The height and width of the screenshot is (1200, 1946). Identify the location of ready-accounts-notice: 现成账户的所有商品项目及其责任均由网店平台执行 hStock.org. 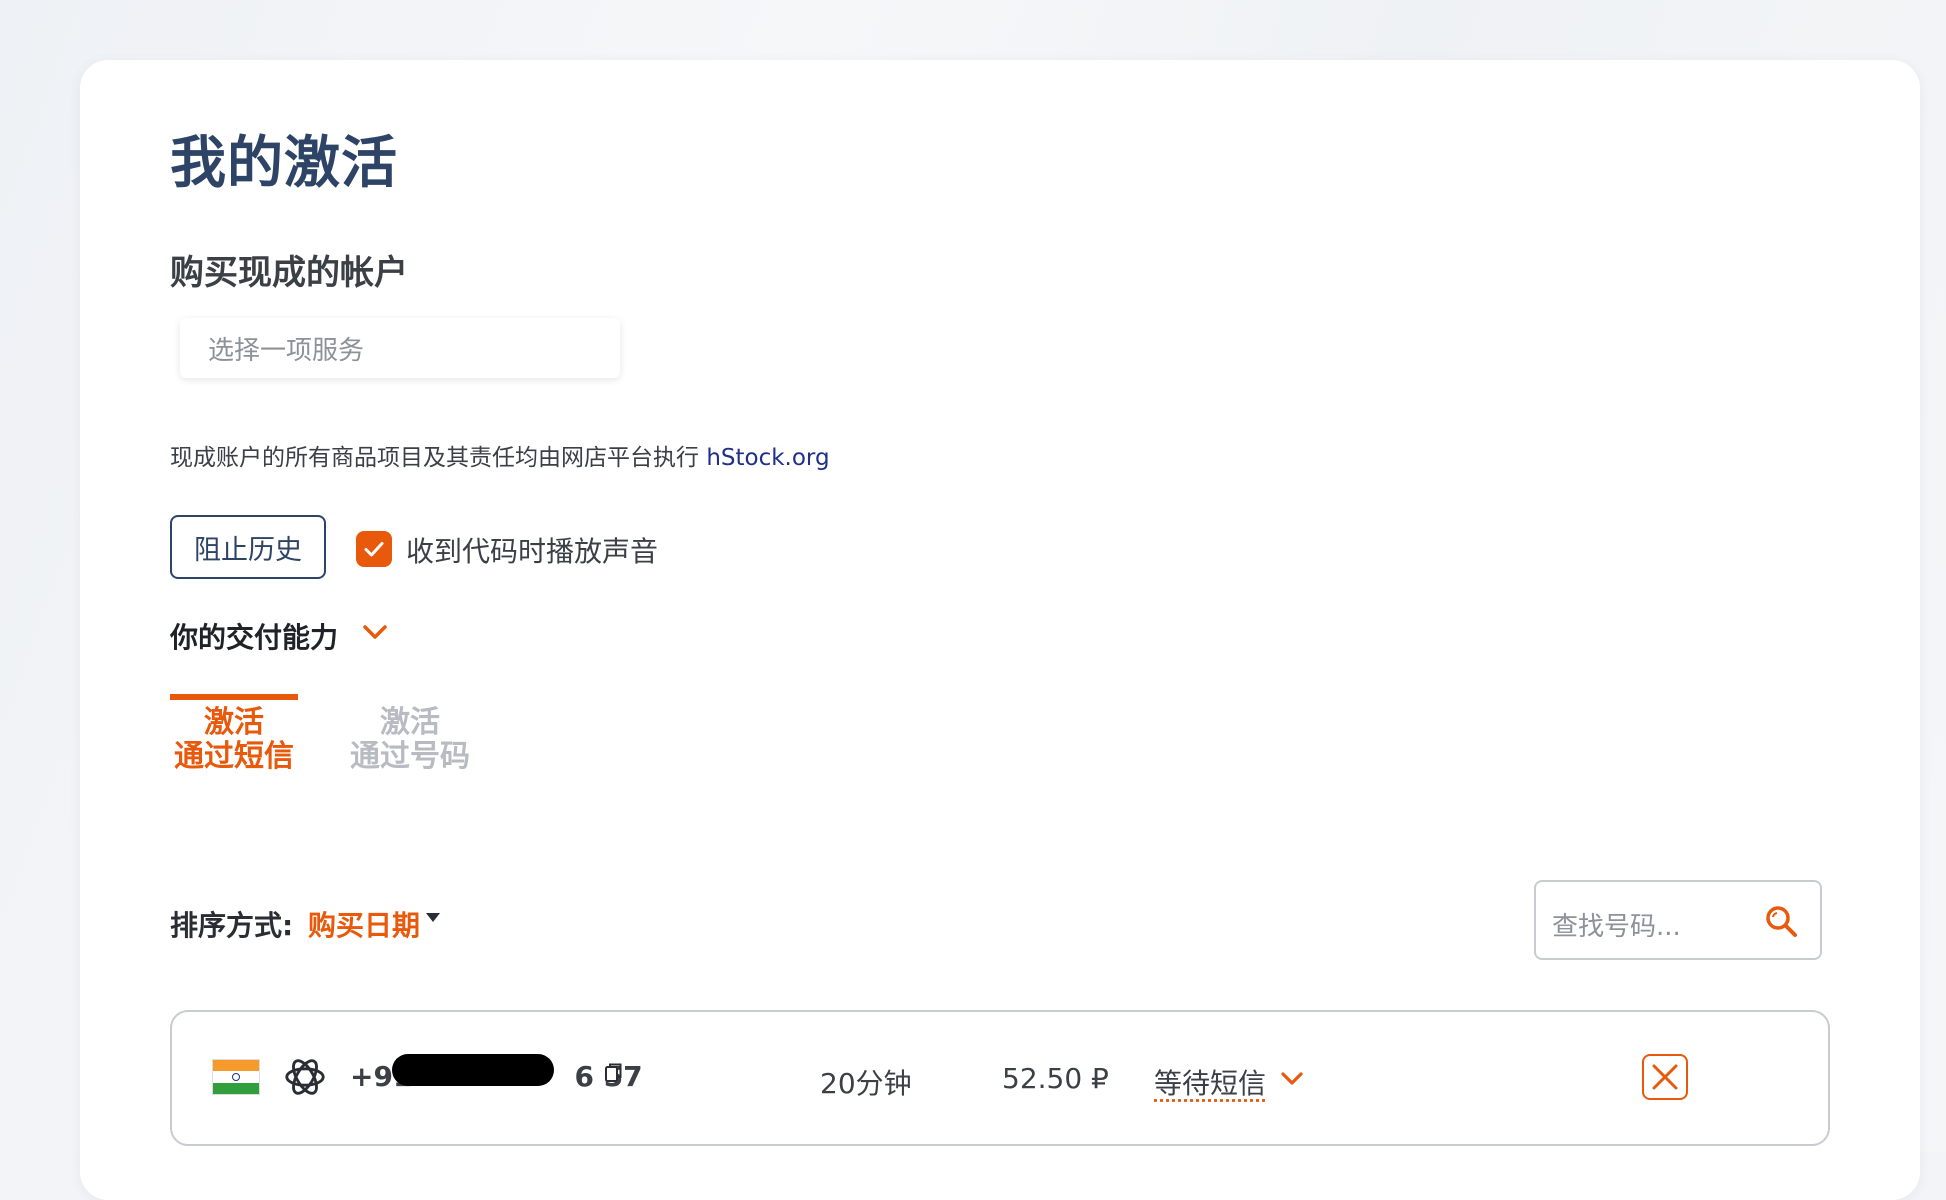
(500, 455).